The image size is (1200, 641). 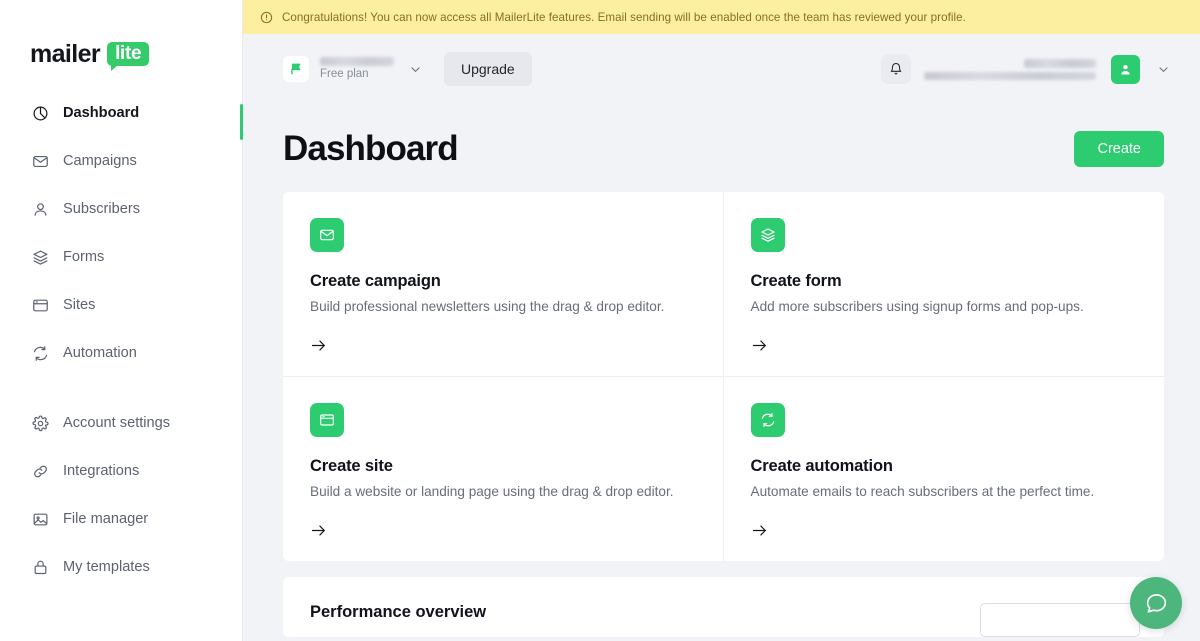 I want to click on sidebar-item-label: My templates, so click(x=106, y=567).